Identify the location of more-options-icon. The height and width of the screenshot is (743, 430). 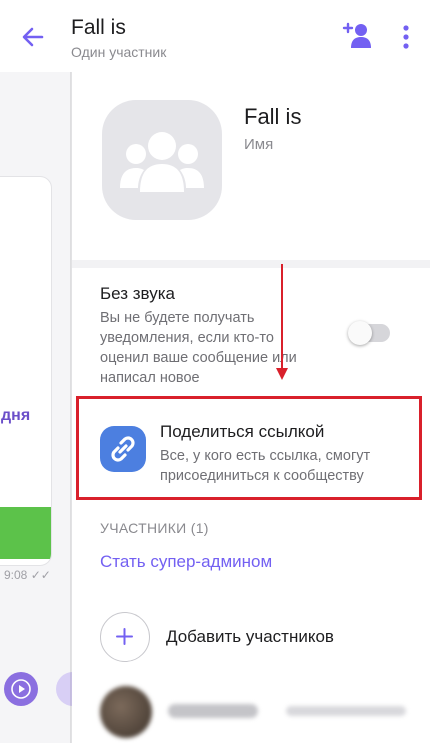
(406, 37).